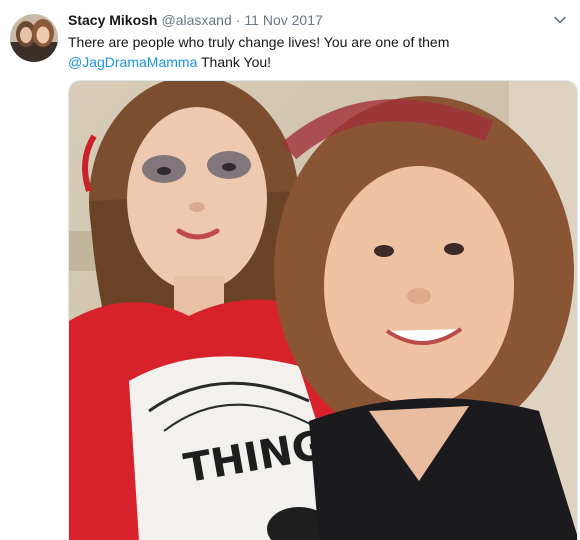 This screenshot has height=540, width=580. I want to click on tweet-header: Stacy Mikosh @alasxand · 11 Nov 2017, so click(303, 20).